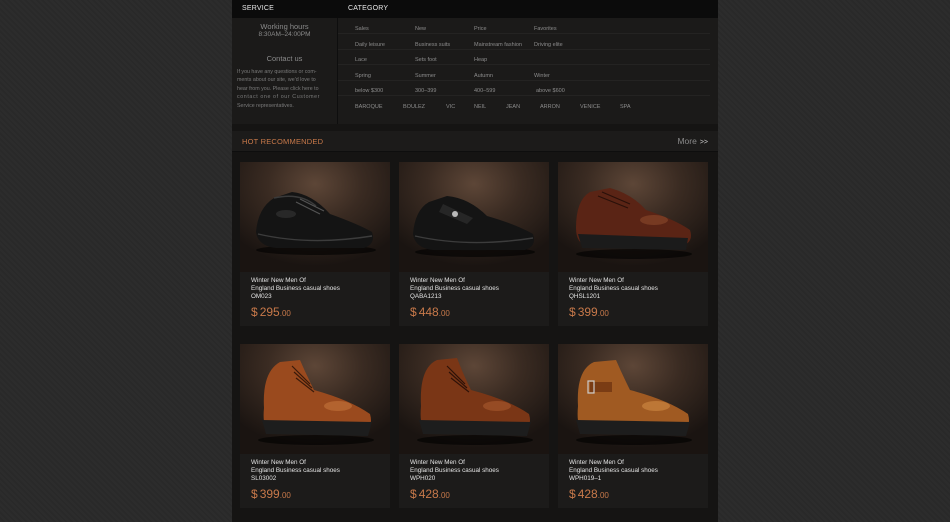 Image resolution: width=950 pixels, height=522 pixels. Describe the element at coordinates (423, 478) in the screenshot. I see `product-code: WPH020` at that location.